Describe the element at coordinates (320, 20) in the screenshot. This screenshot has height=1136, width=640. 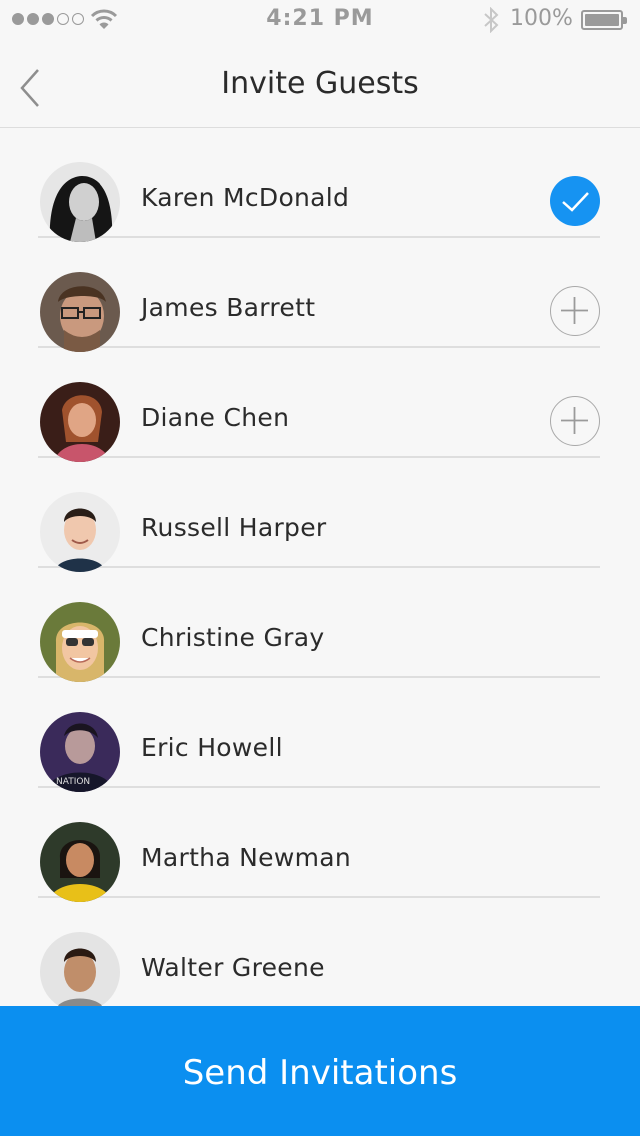
I see `status-bar: 4:21 PM 100%` at that location.